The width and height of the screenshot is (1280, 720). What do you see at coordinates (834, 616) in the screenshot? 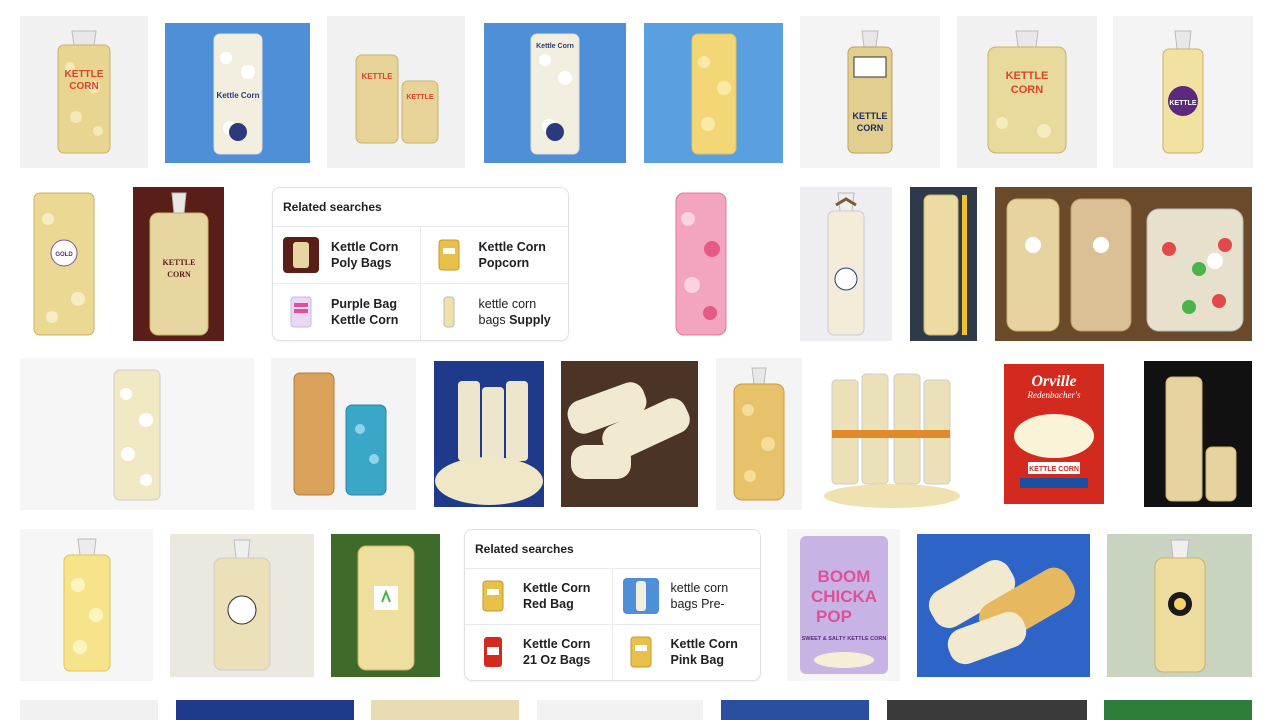
I see `pop-text: POP` at bounding box center [834, 616].